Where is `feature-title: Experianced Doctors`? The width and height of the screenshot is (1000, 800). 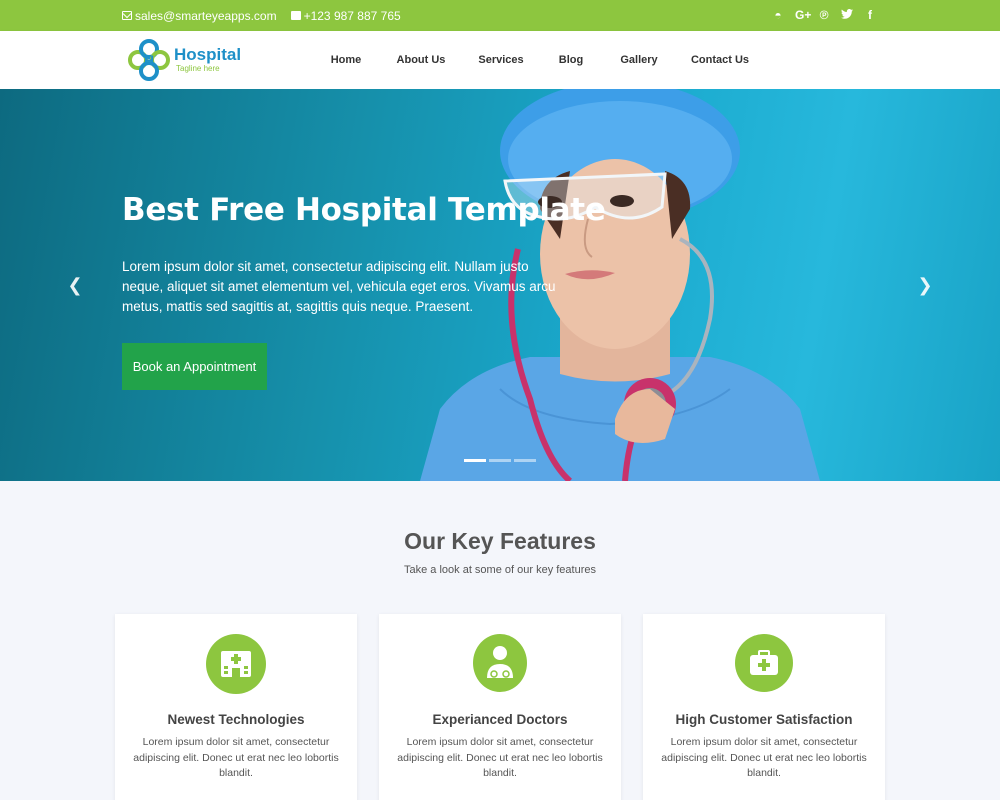 feature-title: Experianced Doctors is located at coordinates (500, 719).